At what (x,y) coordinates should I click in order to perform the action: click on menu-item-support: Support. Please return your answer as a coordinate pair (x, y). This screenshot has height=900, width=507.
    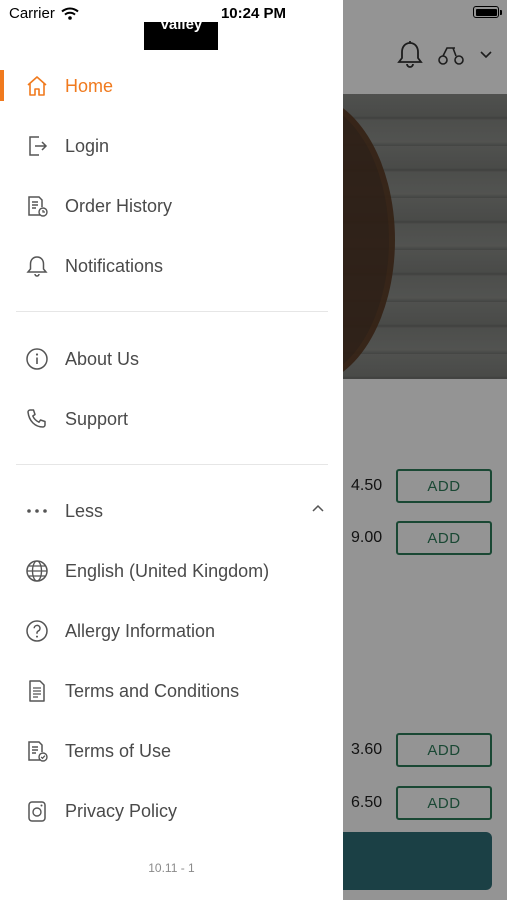
    Looking at the image, I should click on (171, 419).